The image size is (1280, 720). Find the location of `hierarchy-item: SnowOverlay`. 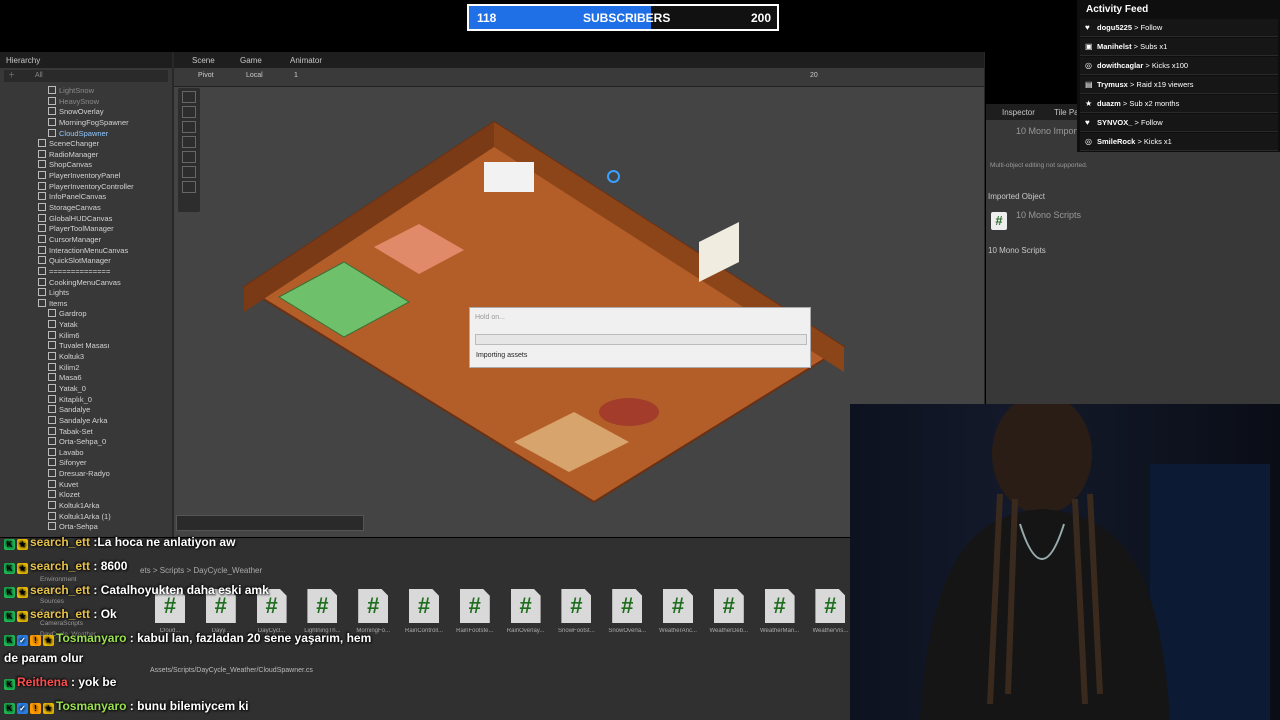

hierarchy-item: SnowOverlay is located at coordinates (86, 112).